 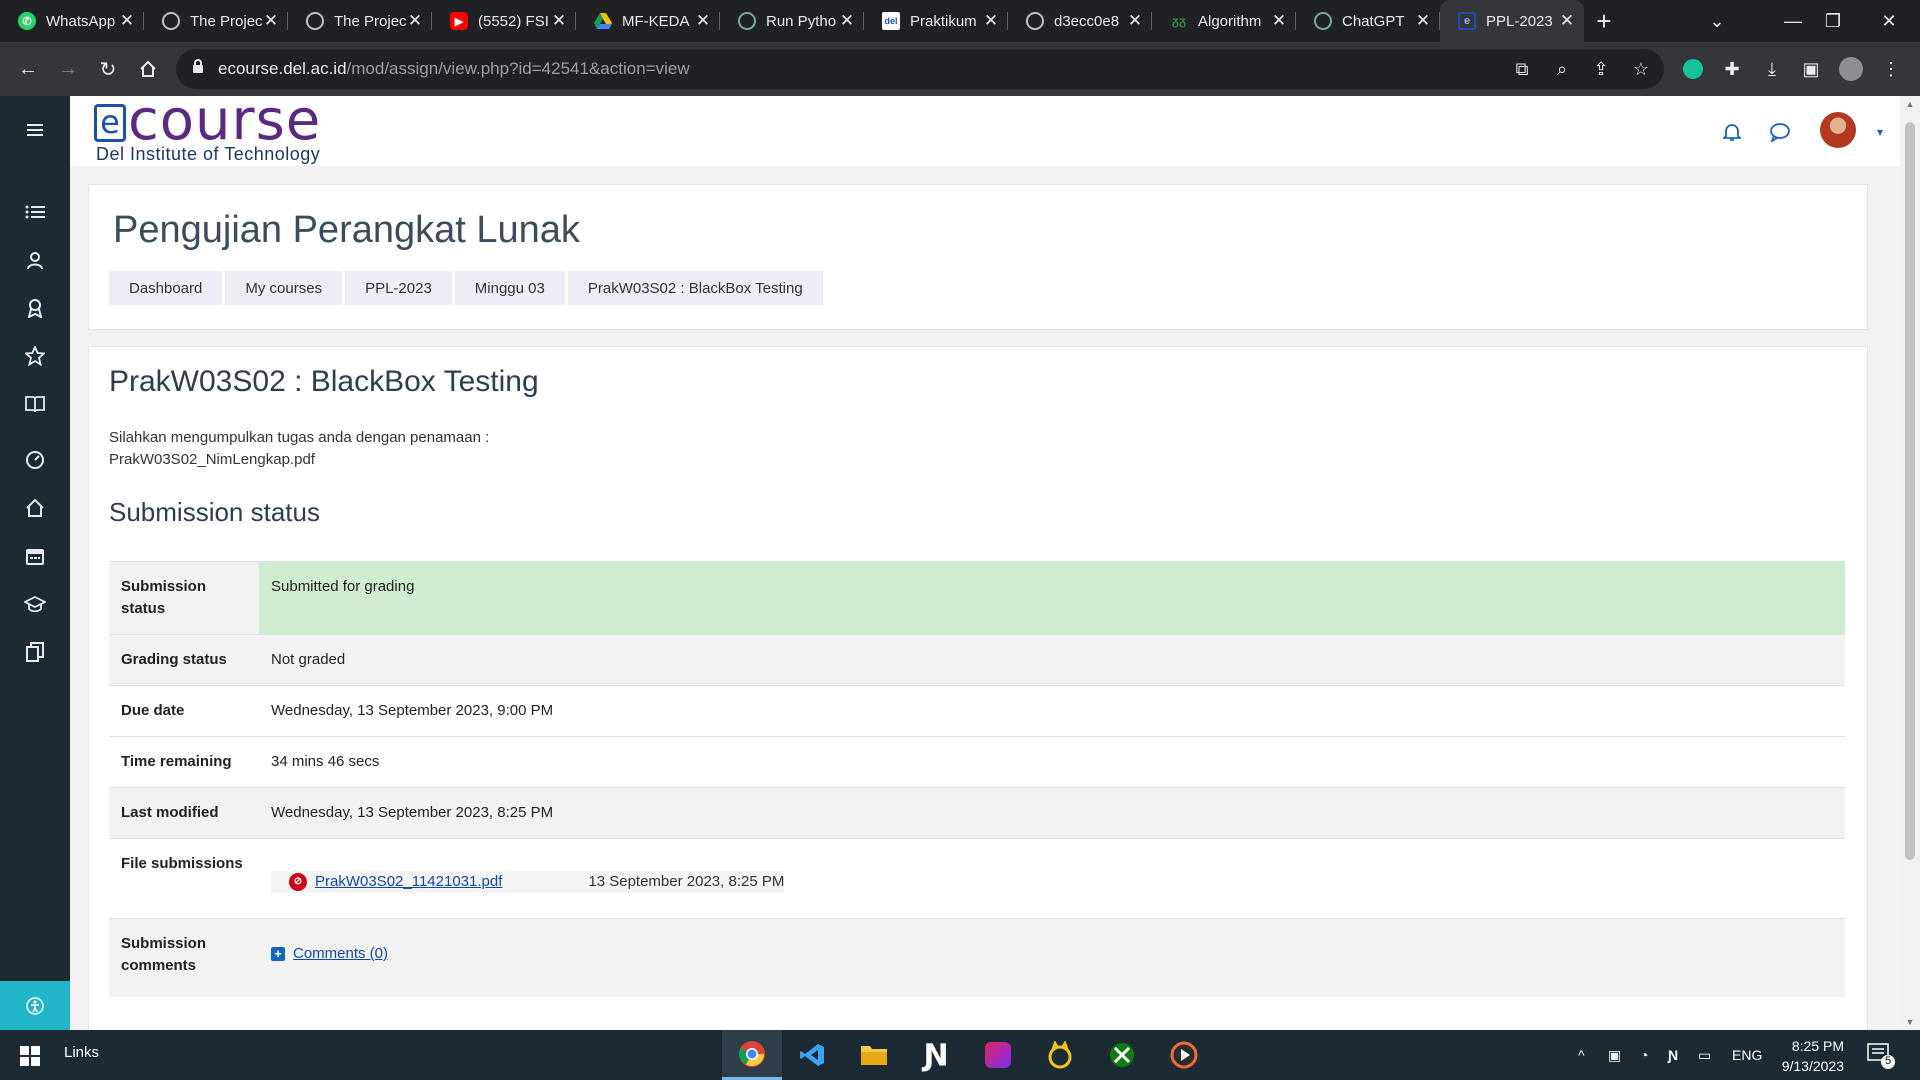 I want to click on browser-tab-algorithm: ᵹᵹ Algorithm ✕, so click(x=1224, y=21).